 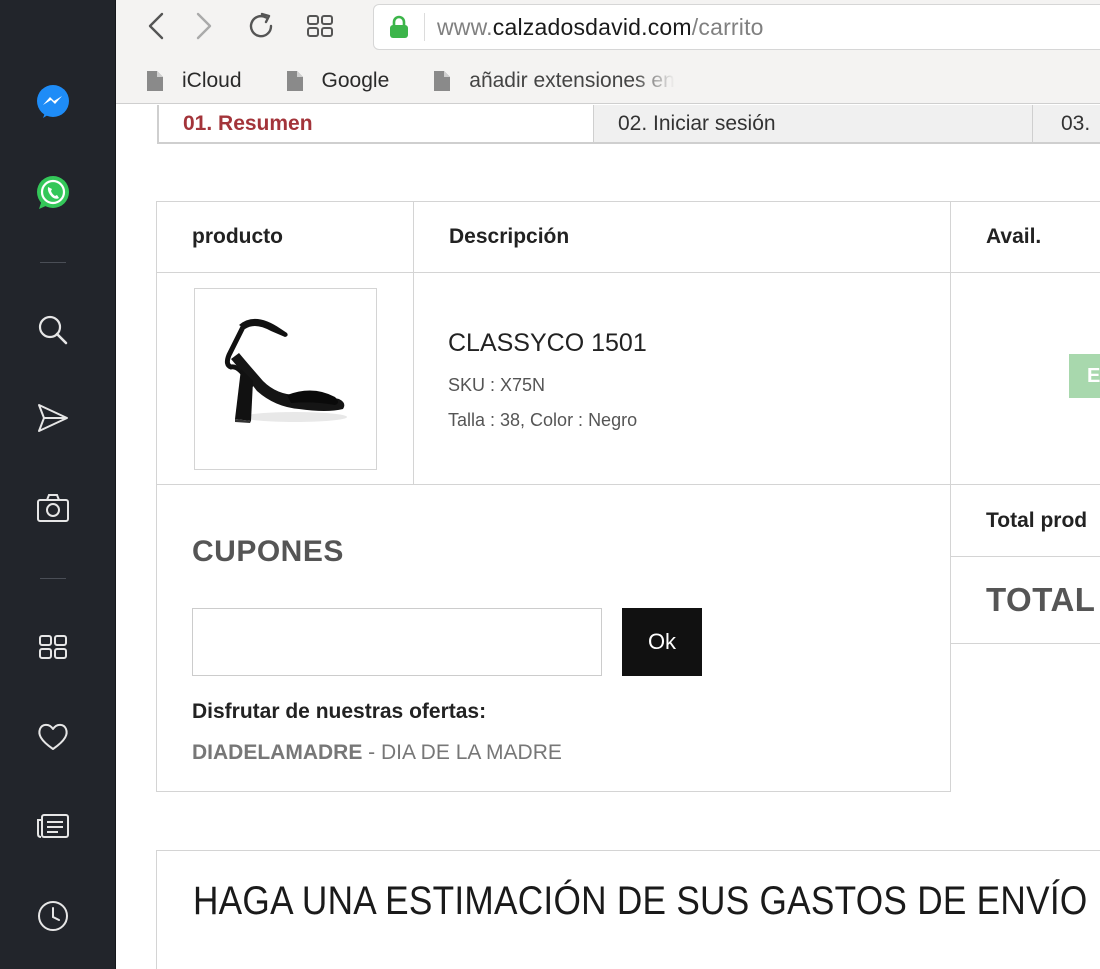 What do you see at coordinates (1025, 237) in the screenshot?
I see `header-avail: Avail.` at bounding box center [1025, 237].